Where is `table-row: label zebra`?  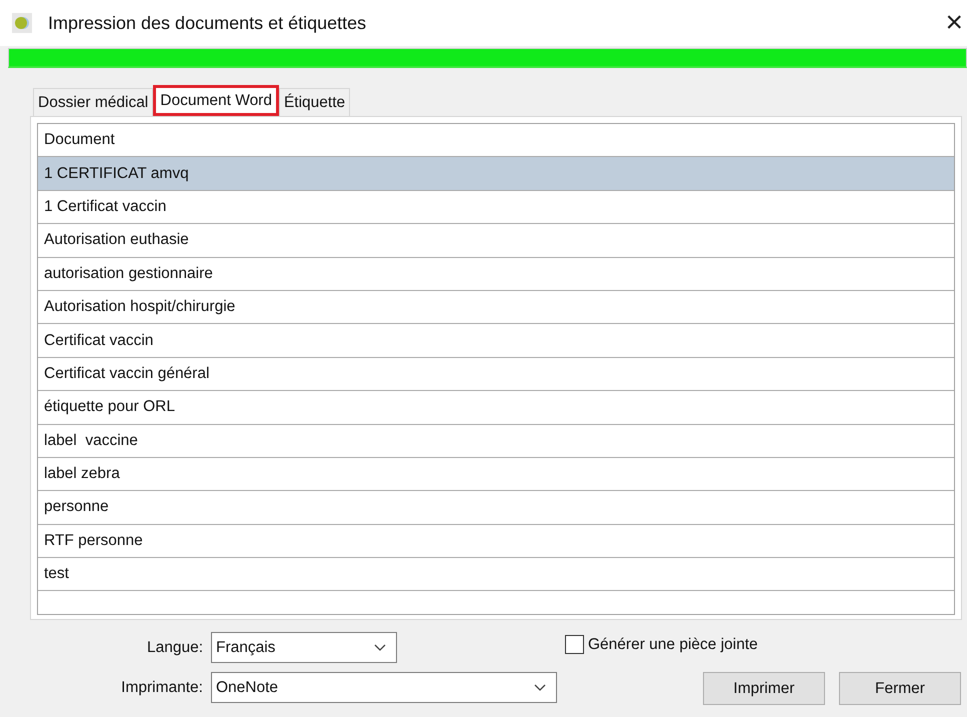 table-row: label zebra is located at coordinates (496, 475).